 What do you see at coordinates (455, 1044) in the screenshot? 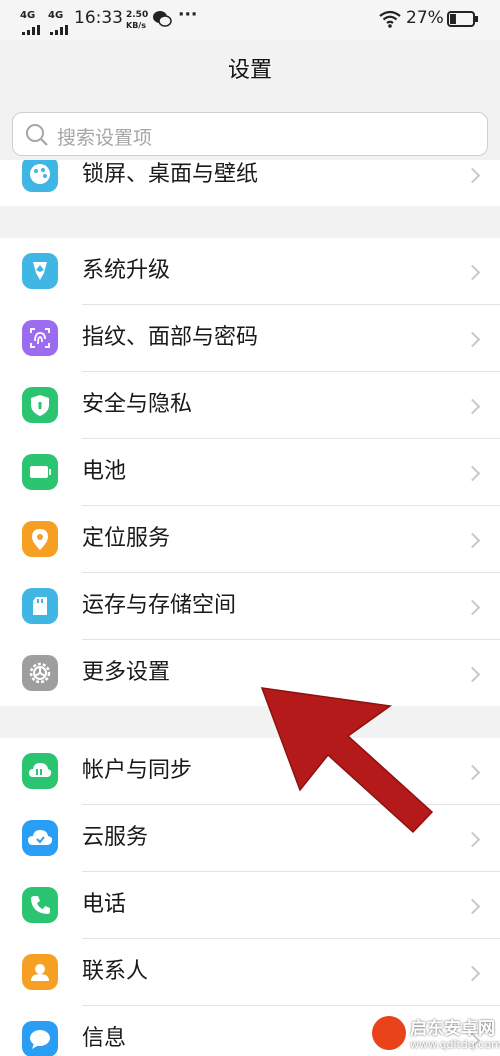
I see `watermark-url: www.qdltdq.com` at bounding box center [455, 1044].